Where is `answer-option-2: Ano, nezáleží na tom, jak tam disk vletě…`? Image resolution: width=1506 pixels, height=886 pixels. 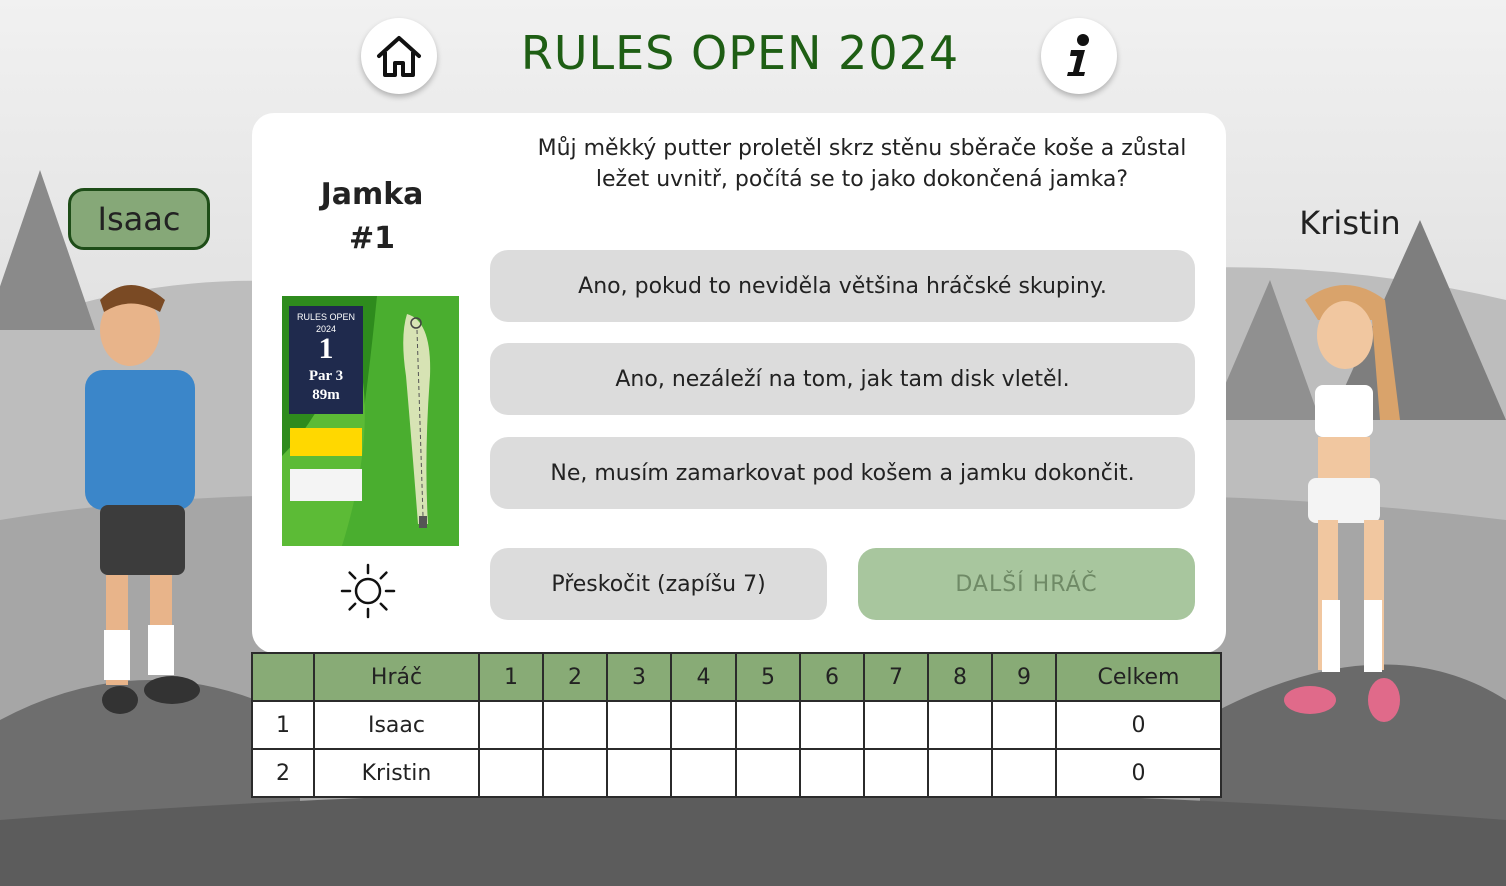 answer-option-2: Ano, nezáleží na tom, jak tam disk vletě… is located at coordinates (842, 379).